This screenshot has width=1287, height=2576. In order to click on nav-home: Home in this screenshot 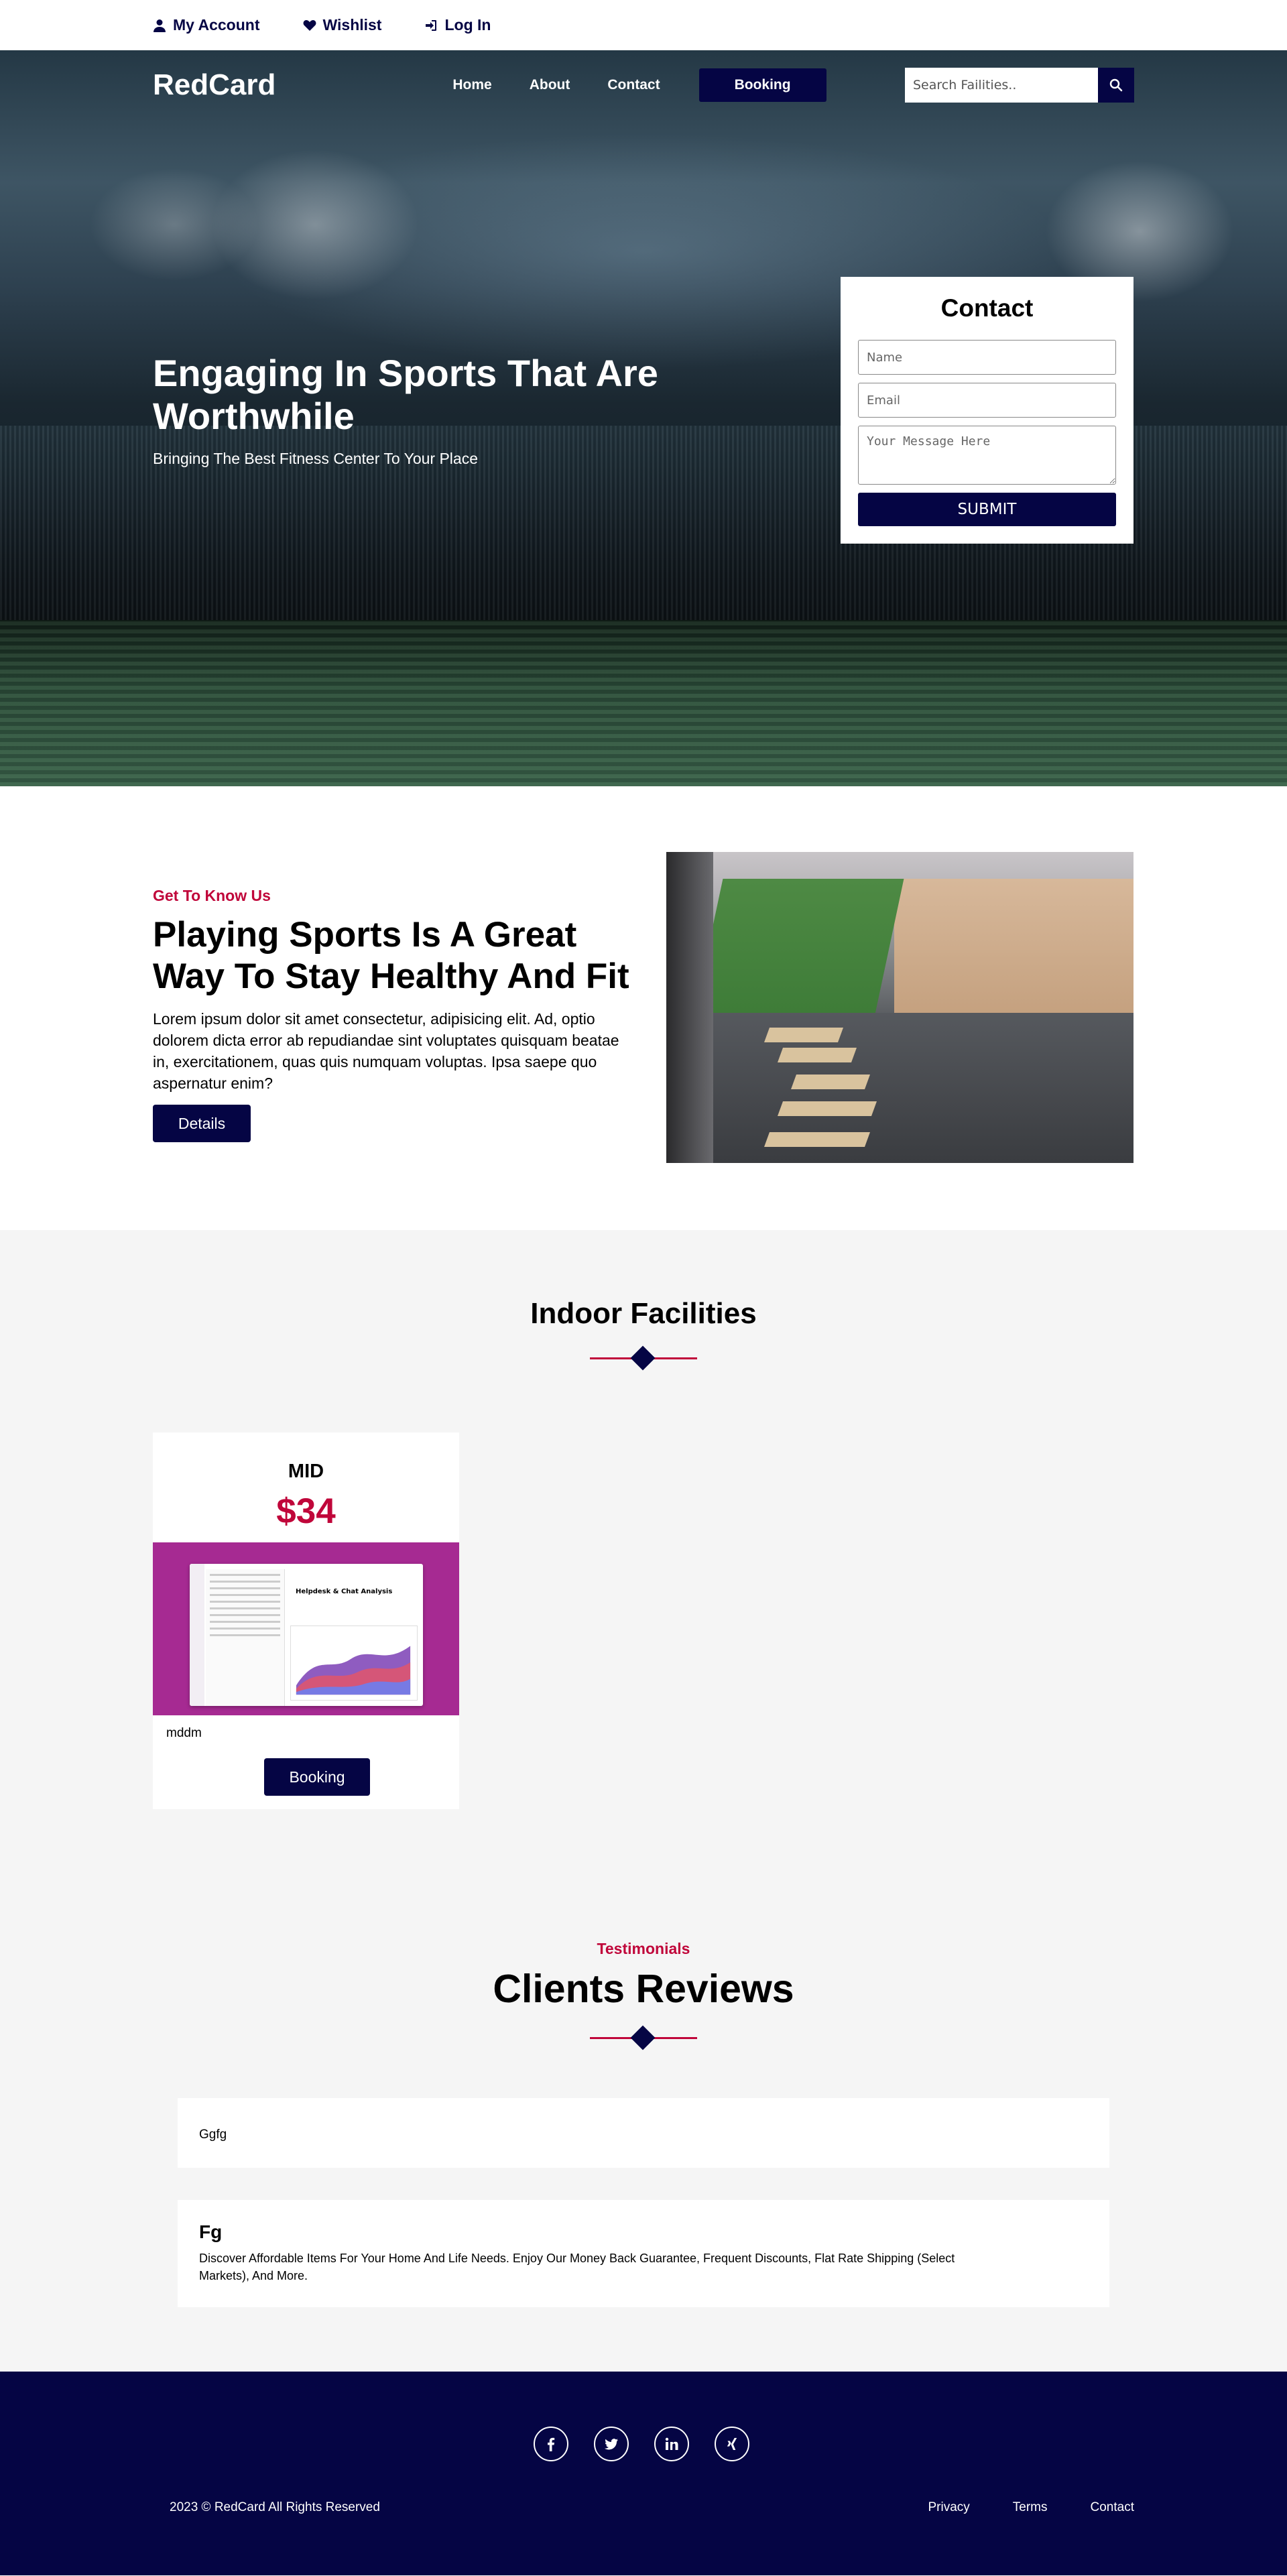, I will do `click(472, 85)`.